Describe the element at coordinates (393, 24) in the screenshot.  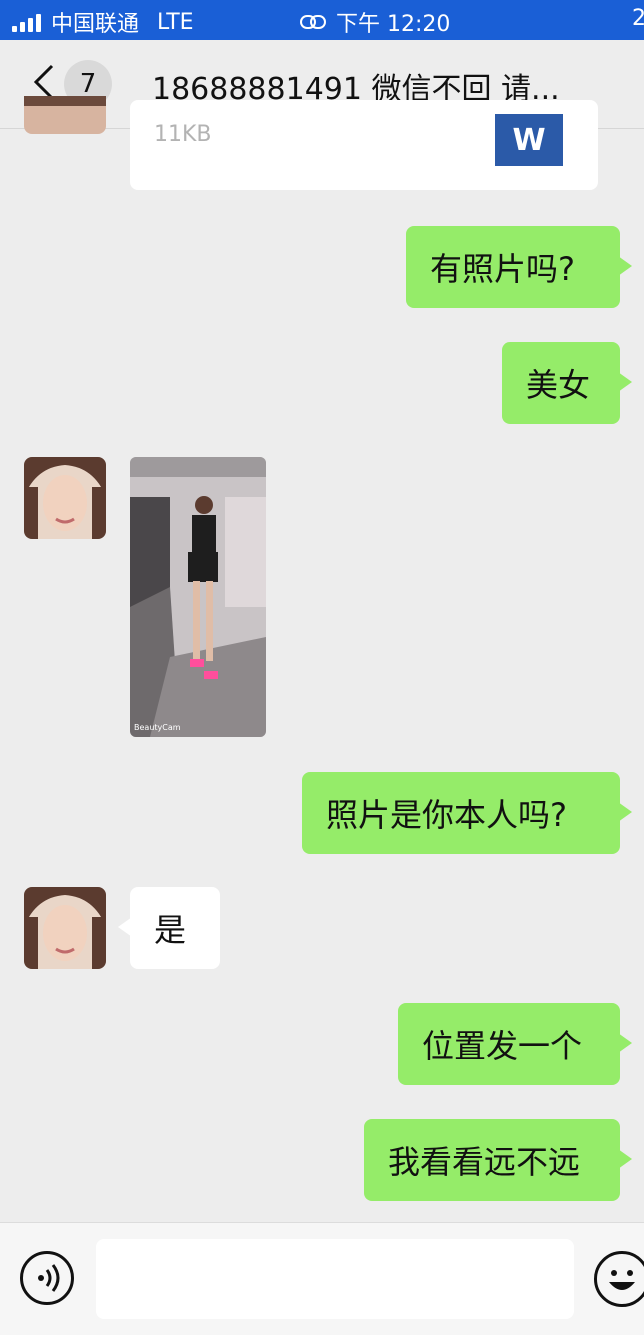
I see `clock: 下午 12:20` at that location.